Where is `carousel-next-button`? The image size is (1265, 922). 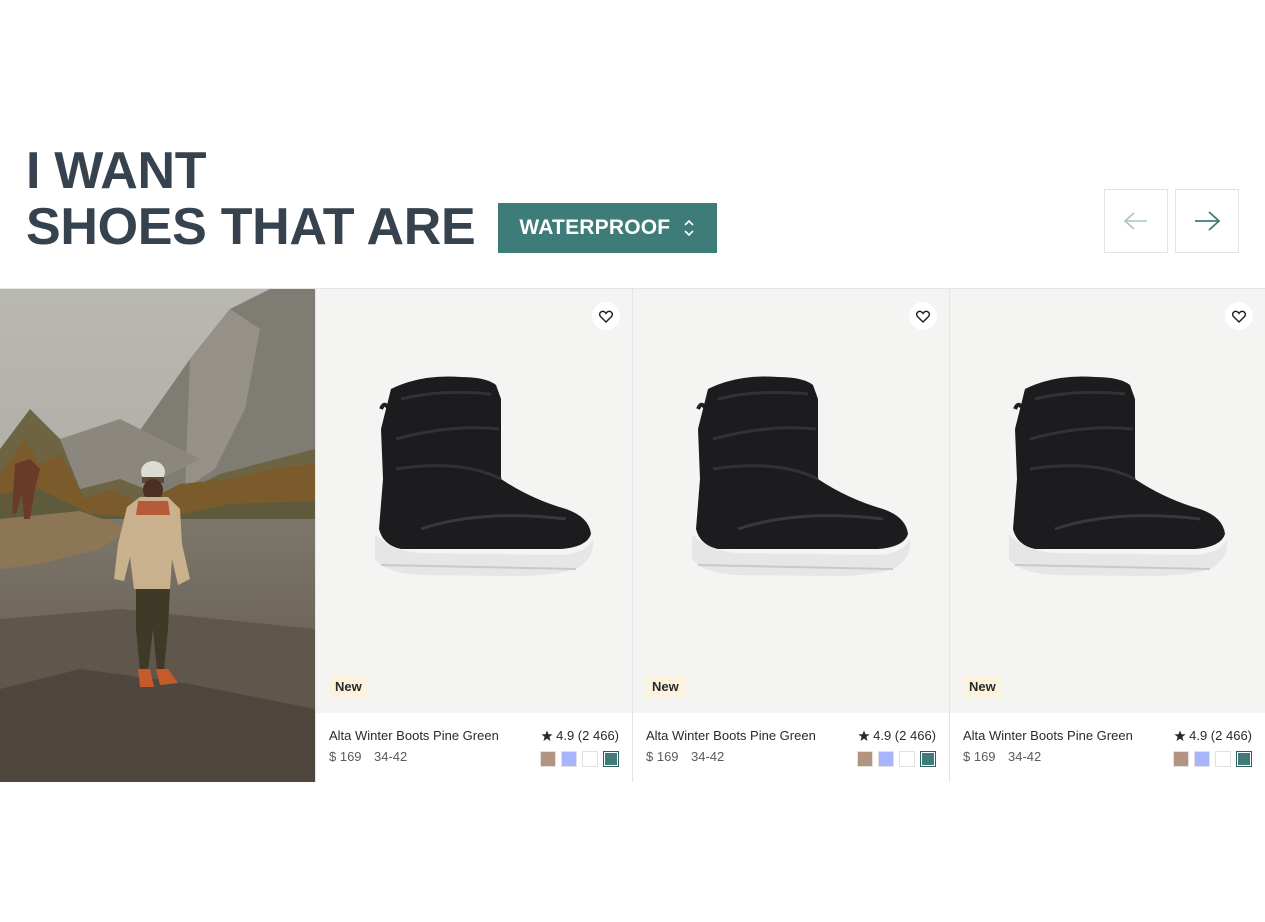 carousel-next-button is located at coordinates (1207, 221).